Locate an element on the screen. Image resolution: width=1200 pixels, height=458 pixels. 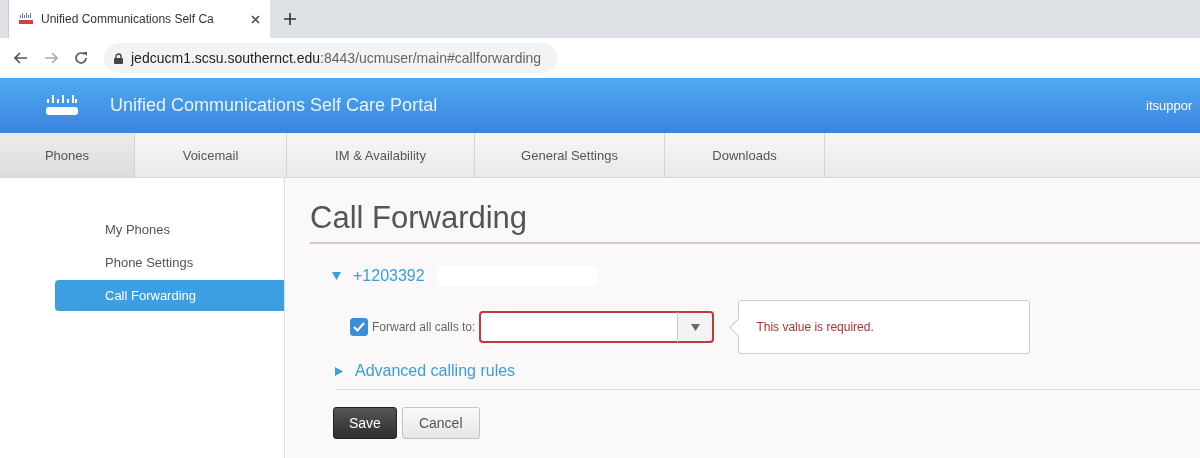
nav-tab: General Settings is located at coordinates (570, 155).